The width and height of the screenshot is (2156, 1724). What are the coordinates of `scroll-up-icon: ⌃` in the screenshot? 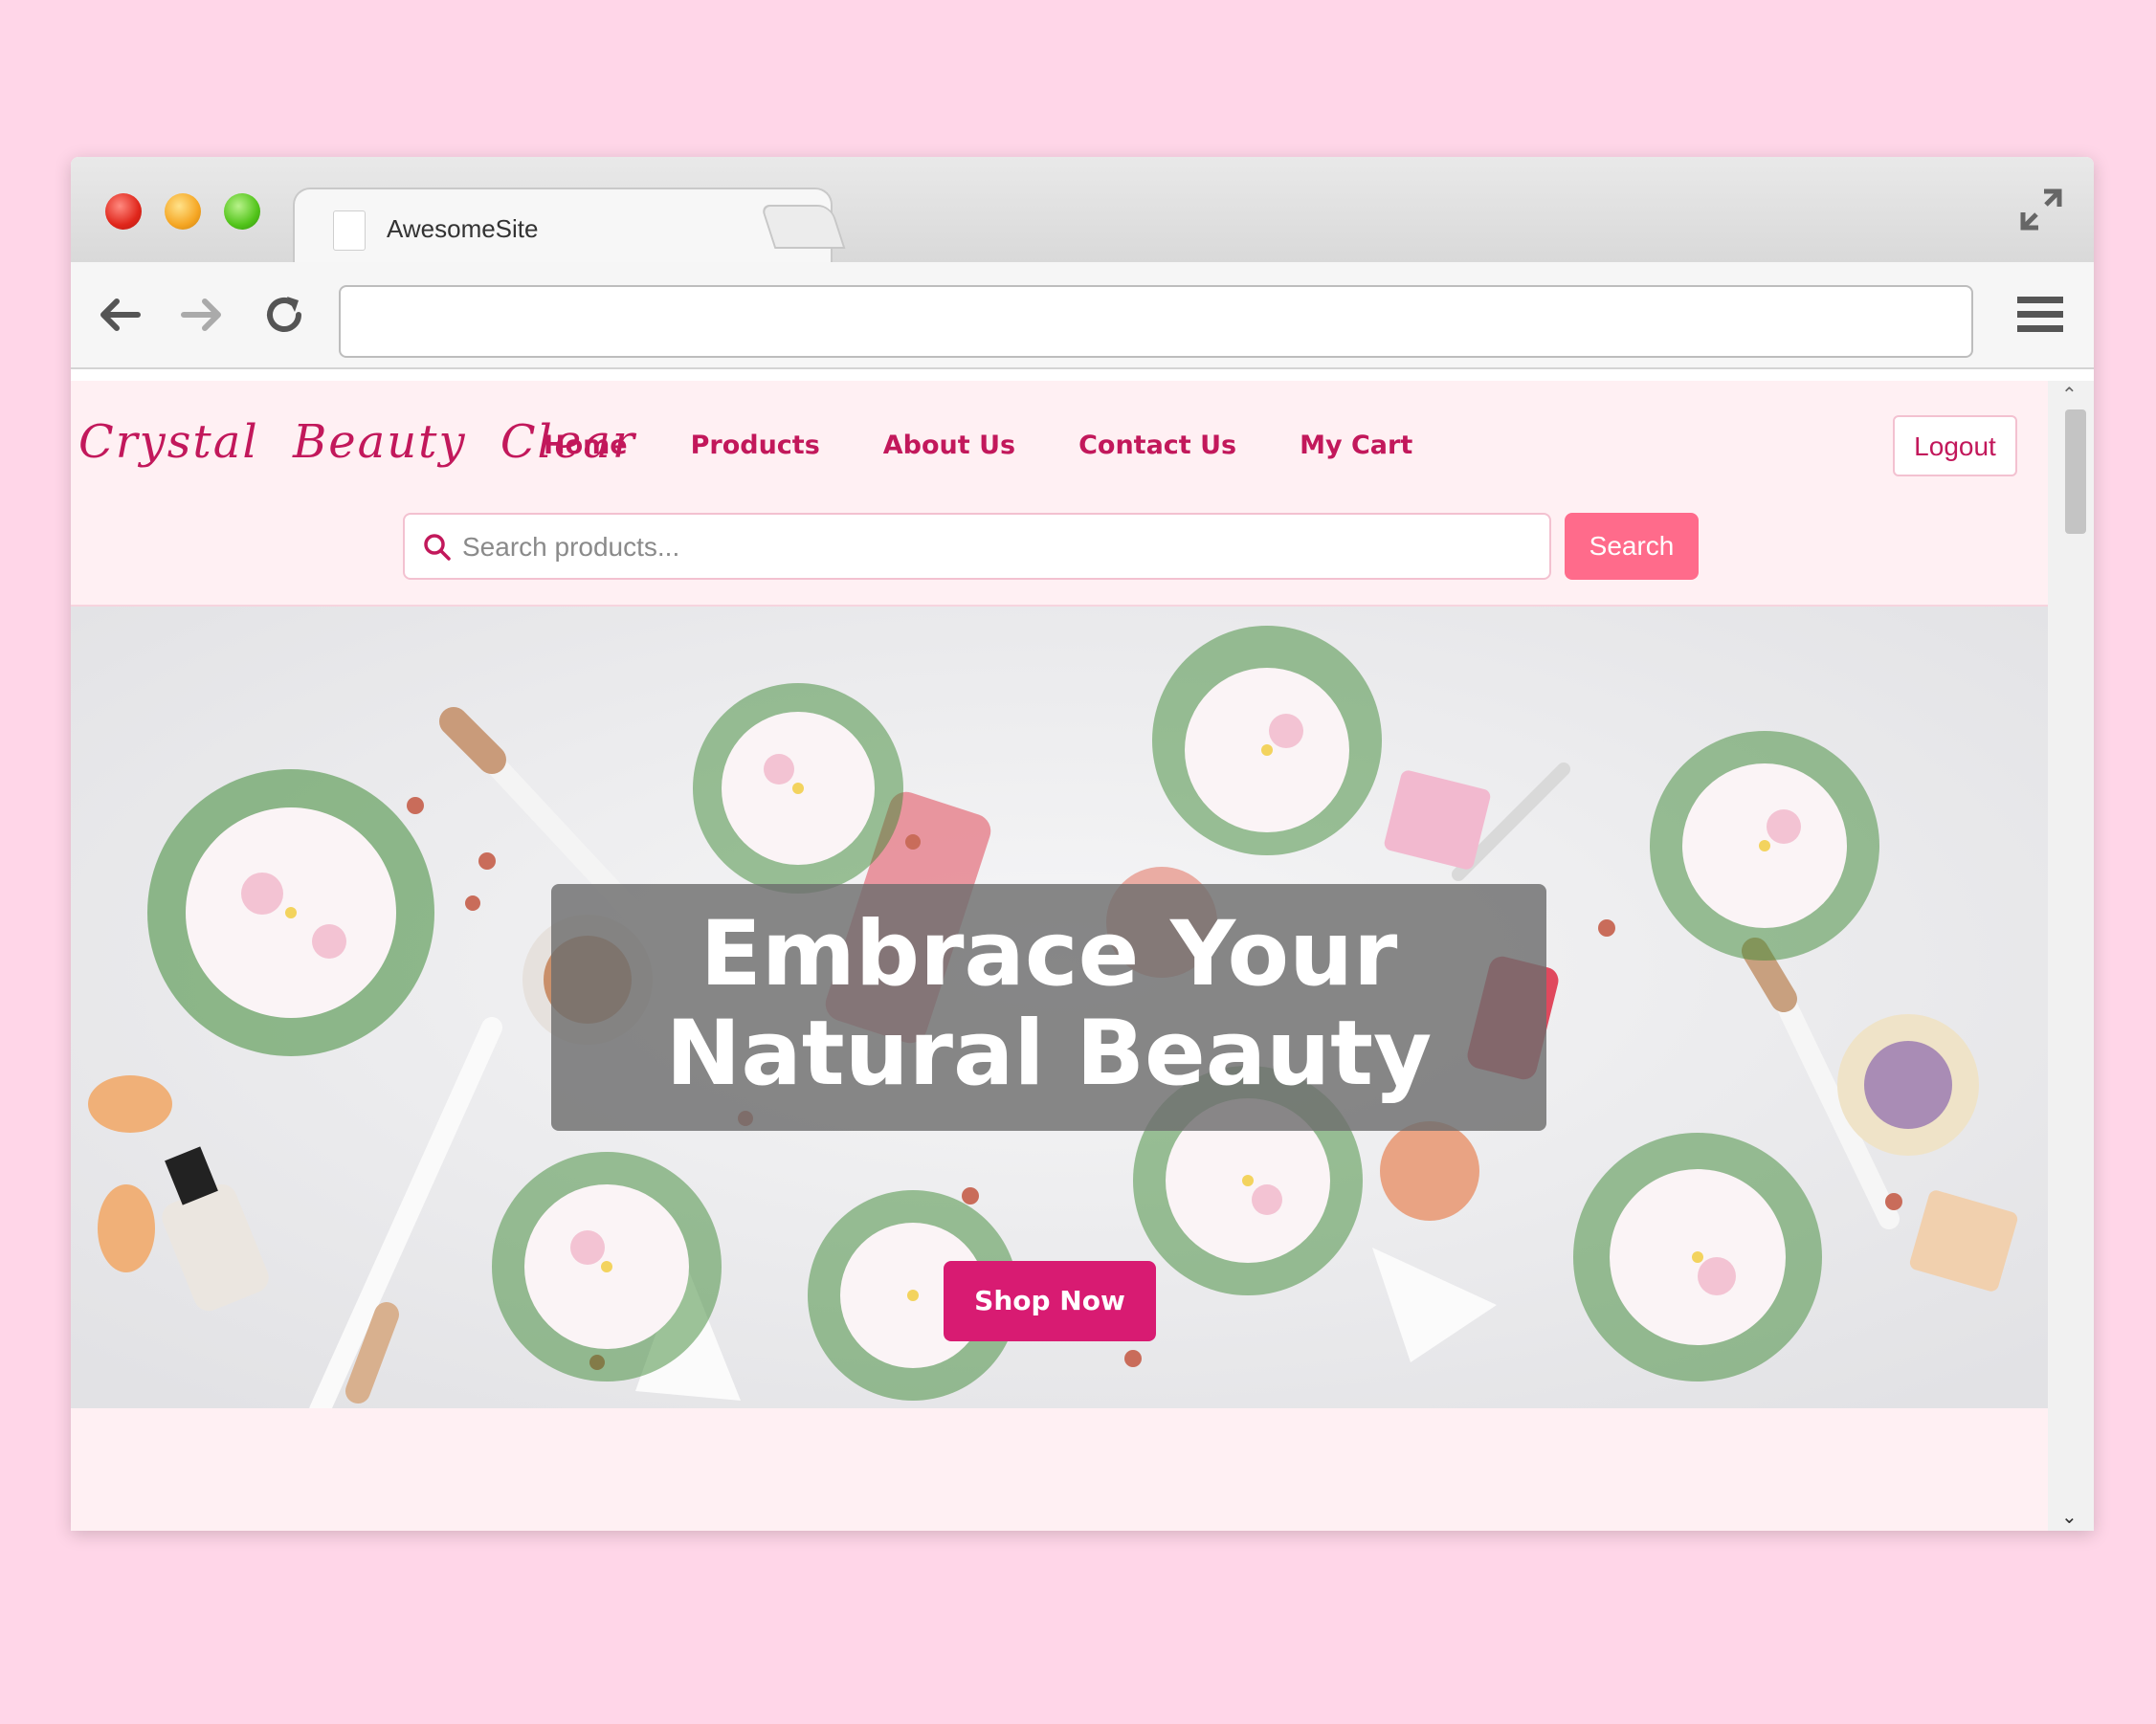 It's located at (2069, 395).